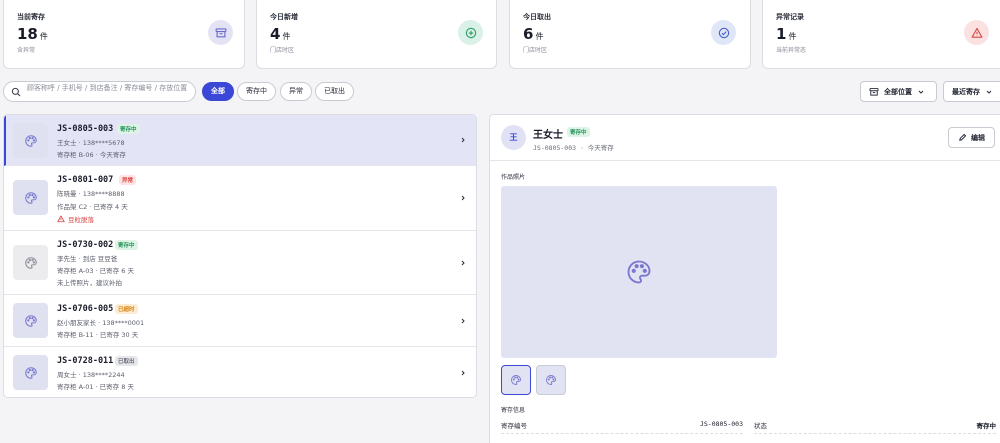  What do you see at coordinates (128, 180) in the screenshot?
I see `status-badge: 异常` at bounding box center [128, 180].